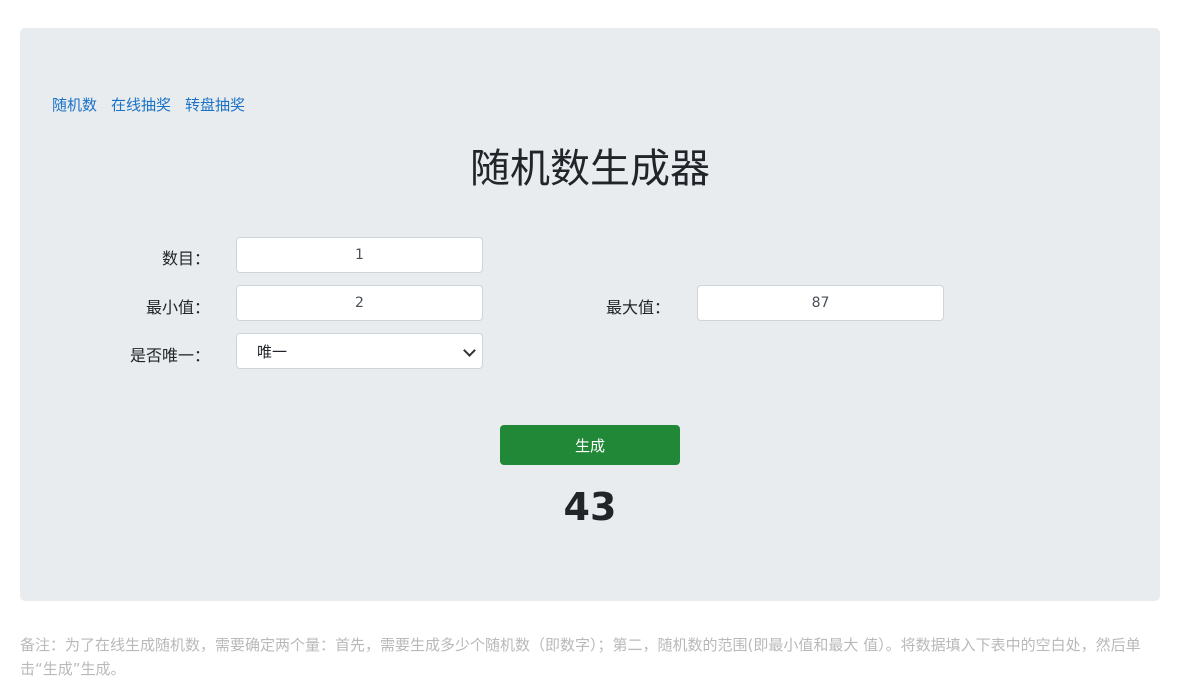  I want to click on unique-select: 唯一, so click(359, 351).